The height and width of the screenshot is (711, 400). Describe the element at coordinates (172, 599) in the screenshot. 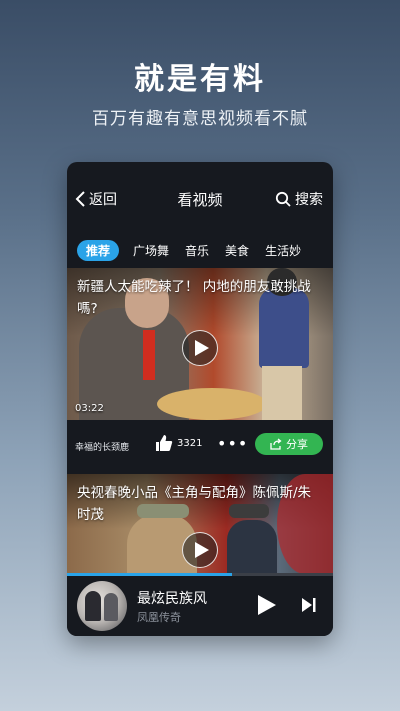

I see `song-title: 最炫民族风` at that location.